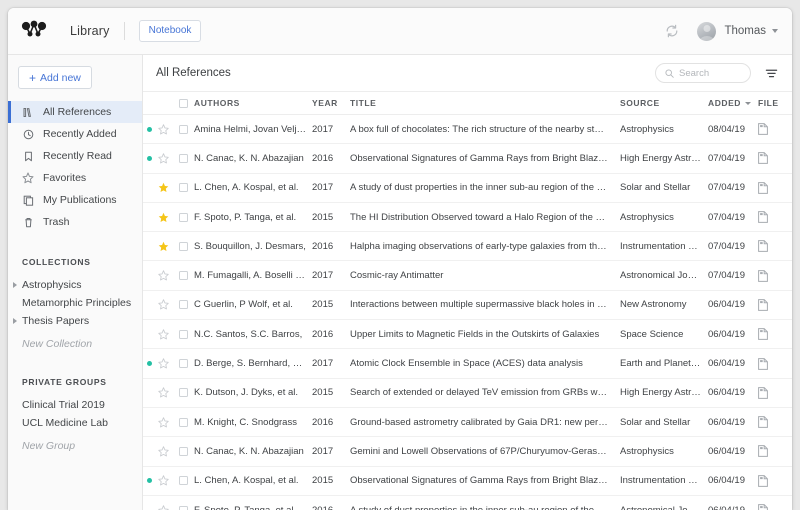 This screenshot has width=800, height=510. I want to click on search-box, so click(703, 73).